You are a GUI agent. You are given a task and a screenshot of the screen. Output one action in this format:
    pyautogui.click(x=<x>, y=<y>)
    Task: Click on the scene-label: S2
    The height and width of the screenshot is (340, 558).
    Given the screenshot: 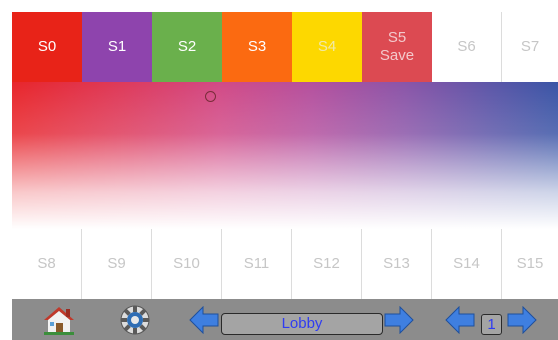 What is the action you would take?
    pyautogui.click(x=187, y=46)
    